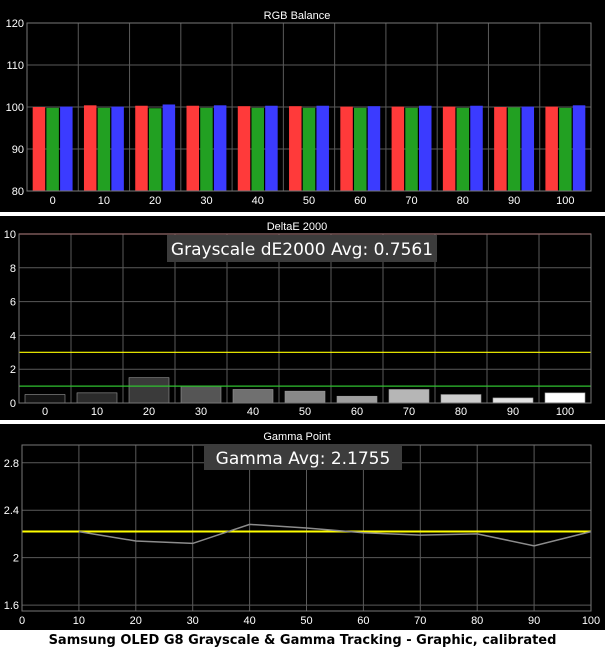 Image resolution: width=605 pixels, height=652 pixels. Describe the element at coordinates (79, 621) in the screenshot. I see `gamma-x-tick-label: 10` at that location.